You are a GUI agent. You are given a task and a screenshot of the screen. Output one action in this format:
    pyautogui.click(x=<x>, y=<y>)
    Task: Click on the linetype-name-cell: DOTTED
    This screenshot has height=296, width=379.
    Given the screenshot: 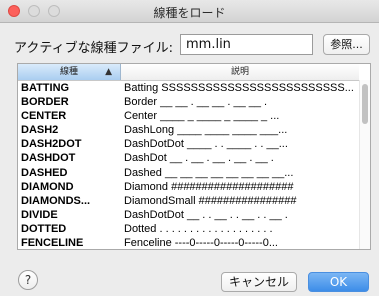 What is the action you would take?
    pyautogui.click(x=44, y=228)
    